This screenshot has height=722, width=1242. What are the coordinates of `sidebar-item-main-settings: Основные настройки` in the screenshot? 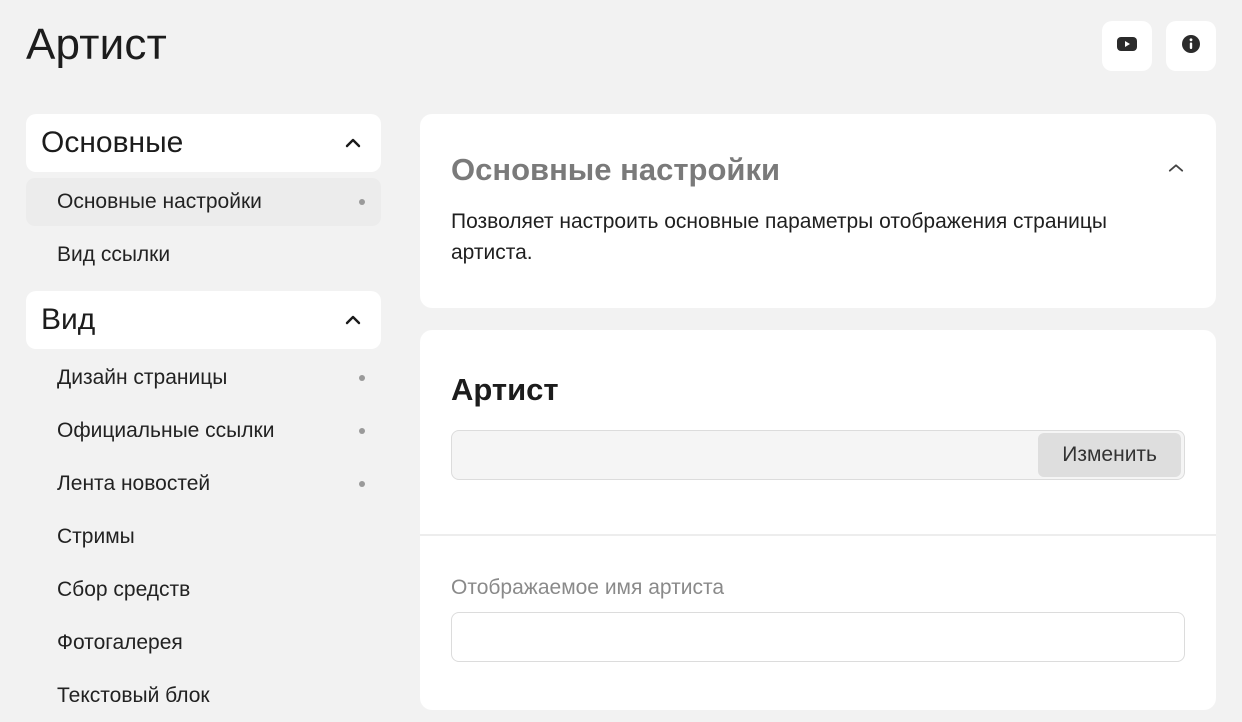 It's located at (203, 202).